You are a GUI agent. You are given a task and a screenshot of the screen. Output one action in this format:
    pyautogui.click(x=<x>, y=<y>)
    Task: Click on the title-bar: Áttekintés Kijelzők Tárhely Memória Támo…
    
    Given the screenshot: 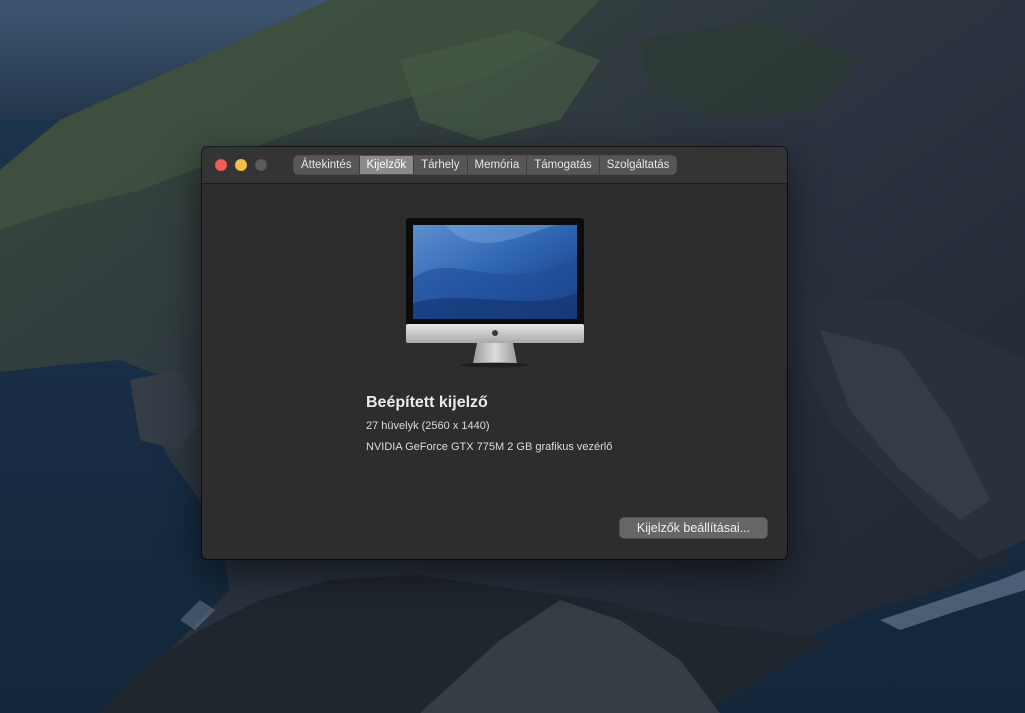 What is the action you would take?
    pyautogui.click(x=494, y=165)
    